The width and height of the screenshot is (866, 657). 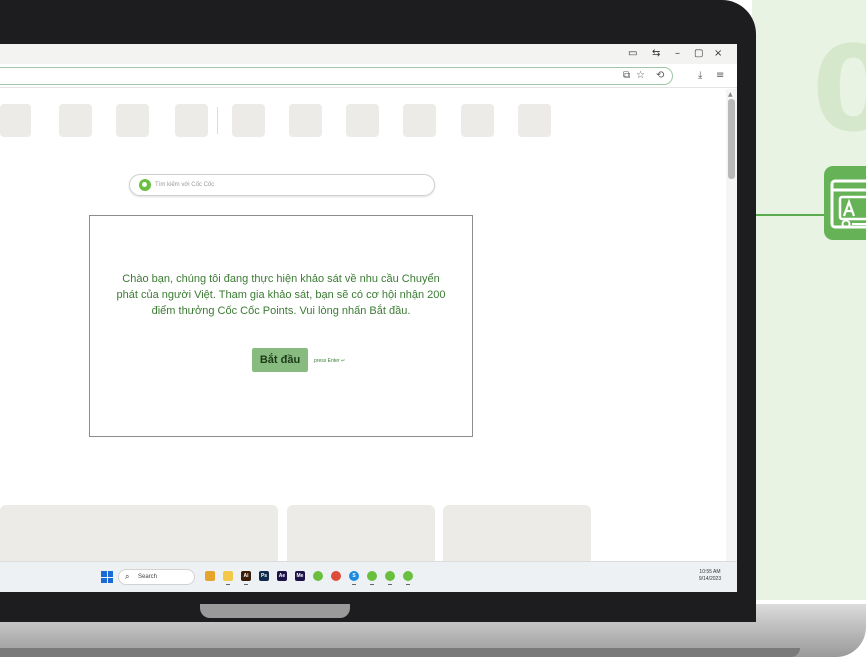 What do you see at coordinates (710, 579) in the screenshot?
I see `taskbar-date: 9/14/2023` at bounding box center [710, 579].